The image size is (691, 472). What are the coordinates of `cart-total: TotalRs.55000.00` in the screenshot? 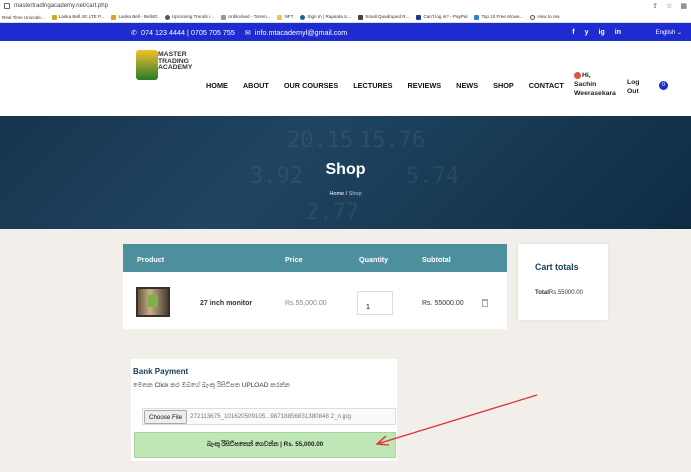 It's located at (559, 293).